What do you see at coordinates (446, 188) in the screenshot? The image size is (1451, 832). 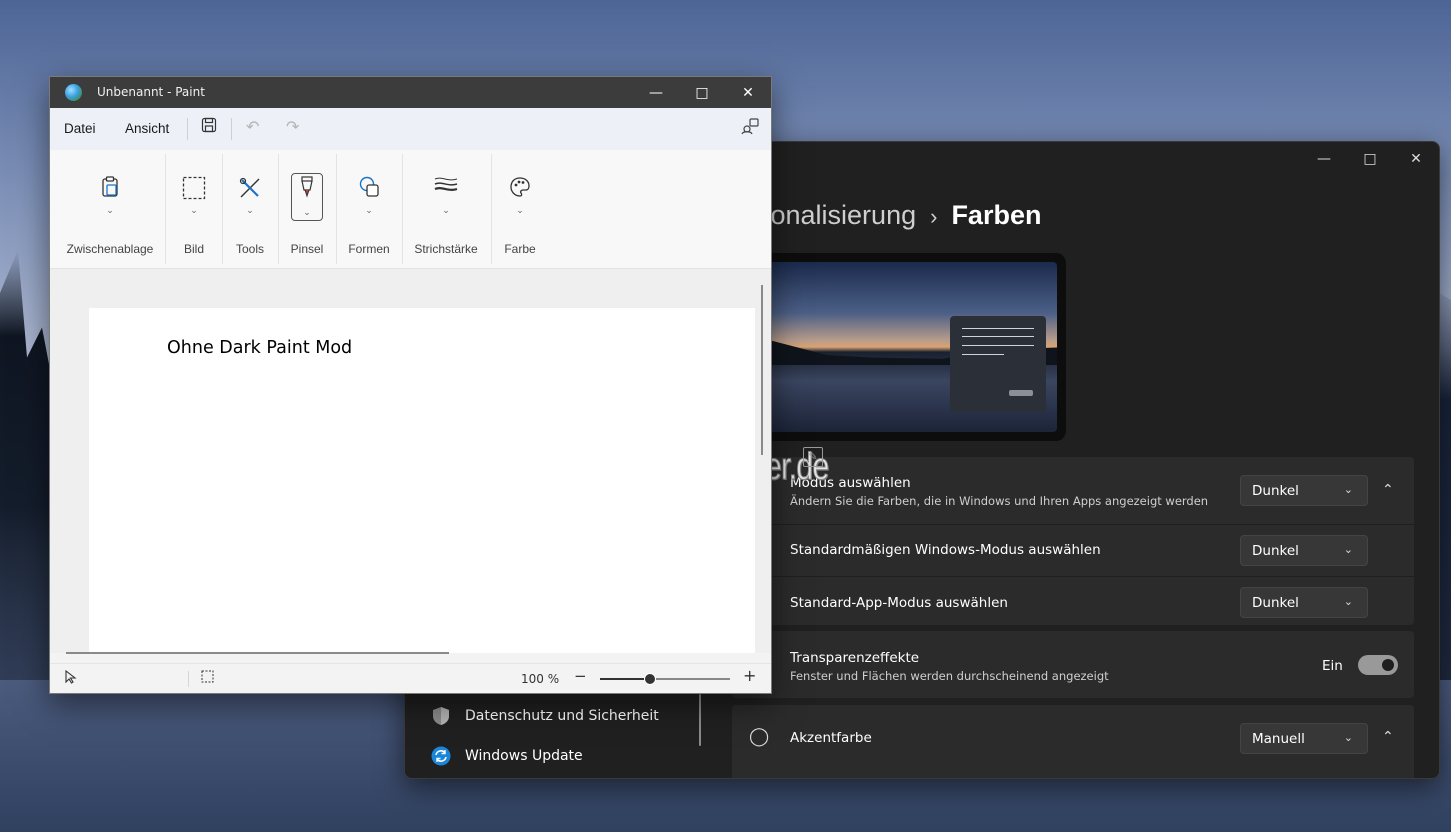 I see `stroke-size-icon` at bounding box center [446, 188].